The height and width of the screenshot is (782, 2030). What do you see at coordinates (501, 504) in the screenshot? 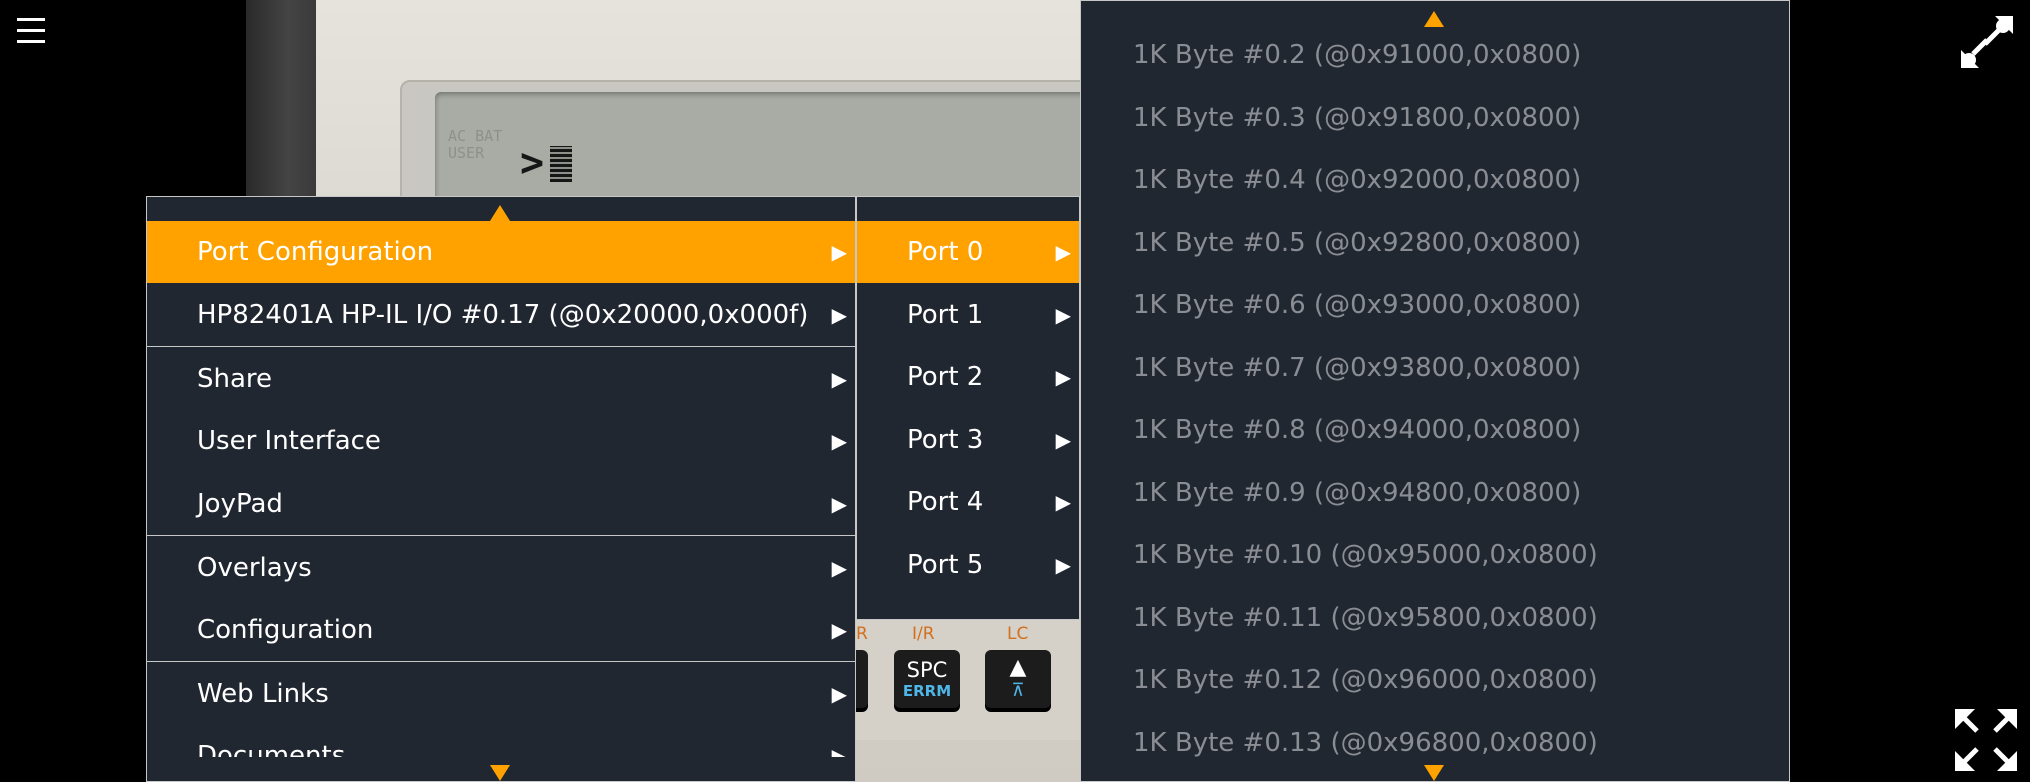
I see `menu-item-joypad: JoyPad ▶` at bounding box center [501, 504].